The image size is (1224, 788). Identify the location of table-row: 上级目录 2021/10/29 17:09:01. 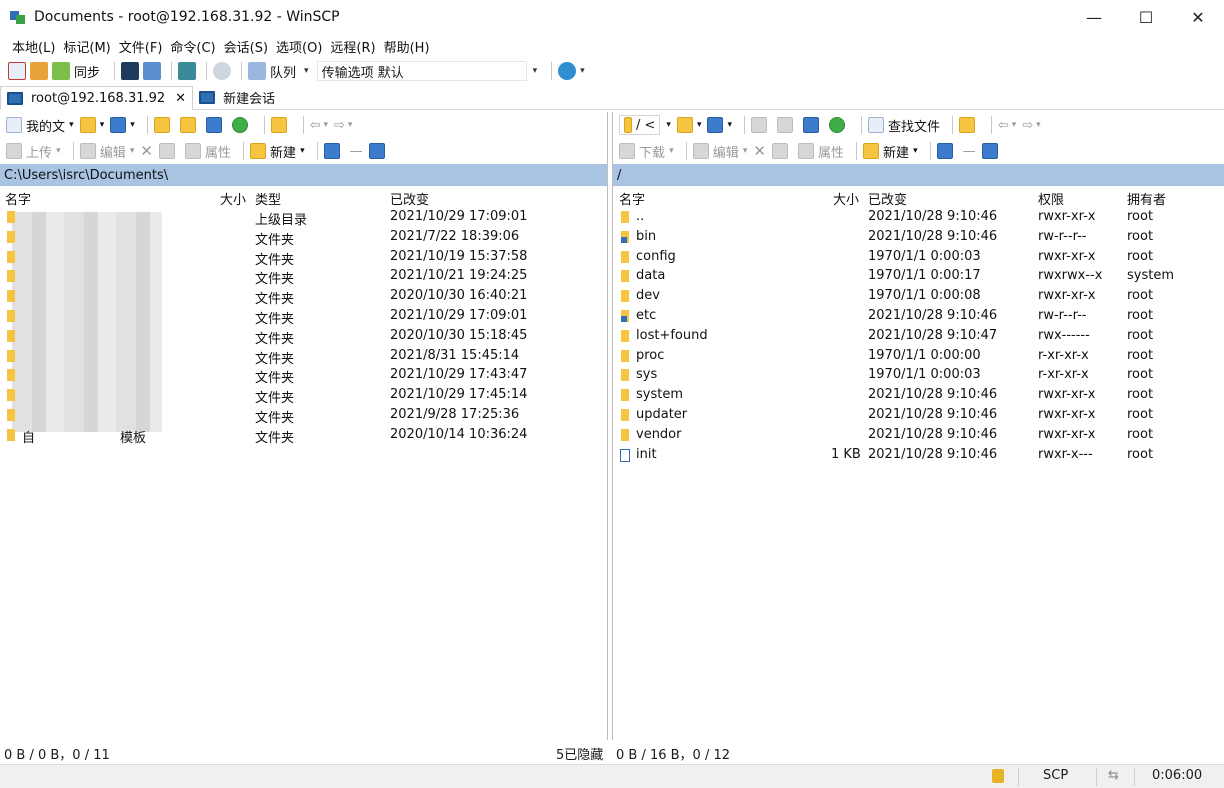
(303, 218).